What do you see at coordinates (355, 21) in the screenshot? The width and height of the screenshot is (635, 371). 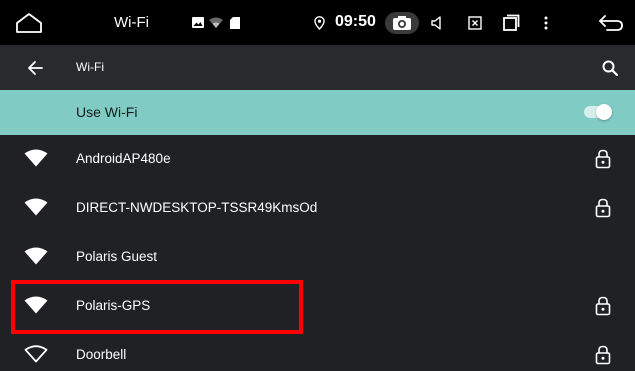 I see `status-bar-clock: 09:50` at bounding box center [355, 21].